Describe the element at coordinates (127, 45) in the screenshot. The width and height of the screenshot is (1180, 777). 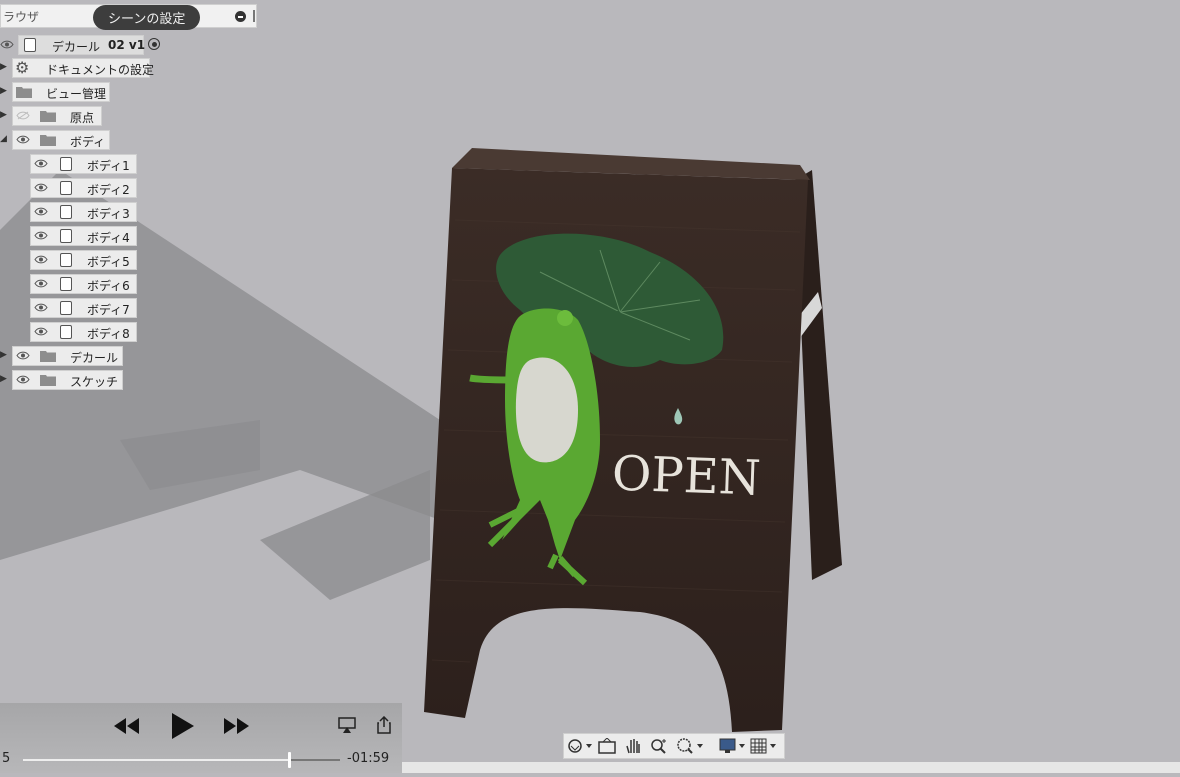
I see `root-version: 02 v1` at that location.